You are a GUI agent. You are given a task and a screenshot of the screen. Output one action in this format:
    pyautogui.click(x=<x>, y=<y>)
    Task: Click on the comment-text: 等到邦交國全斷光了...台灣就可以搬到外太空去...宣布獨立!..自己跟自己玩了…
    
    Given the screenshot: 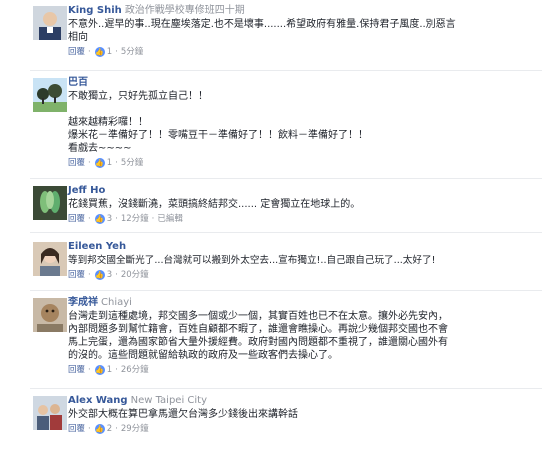 What is the action you would take?
    pyautogui.click(x=304, y=260)
    